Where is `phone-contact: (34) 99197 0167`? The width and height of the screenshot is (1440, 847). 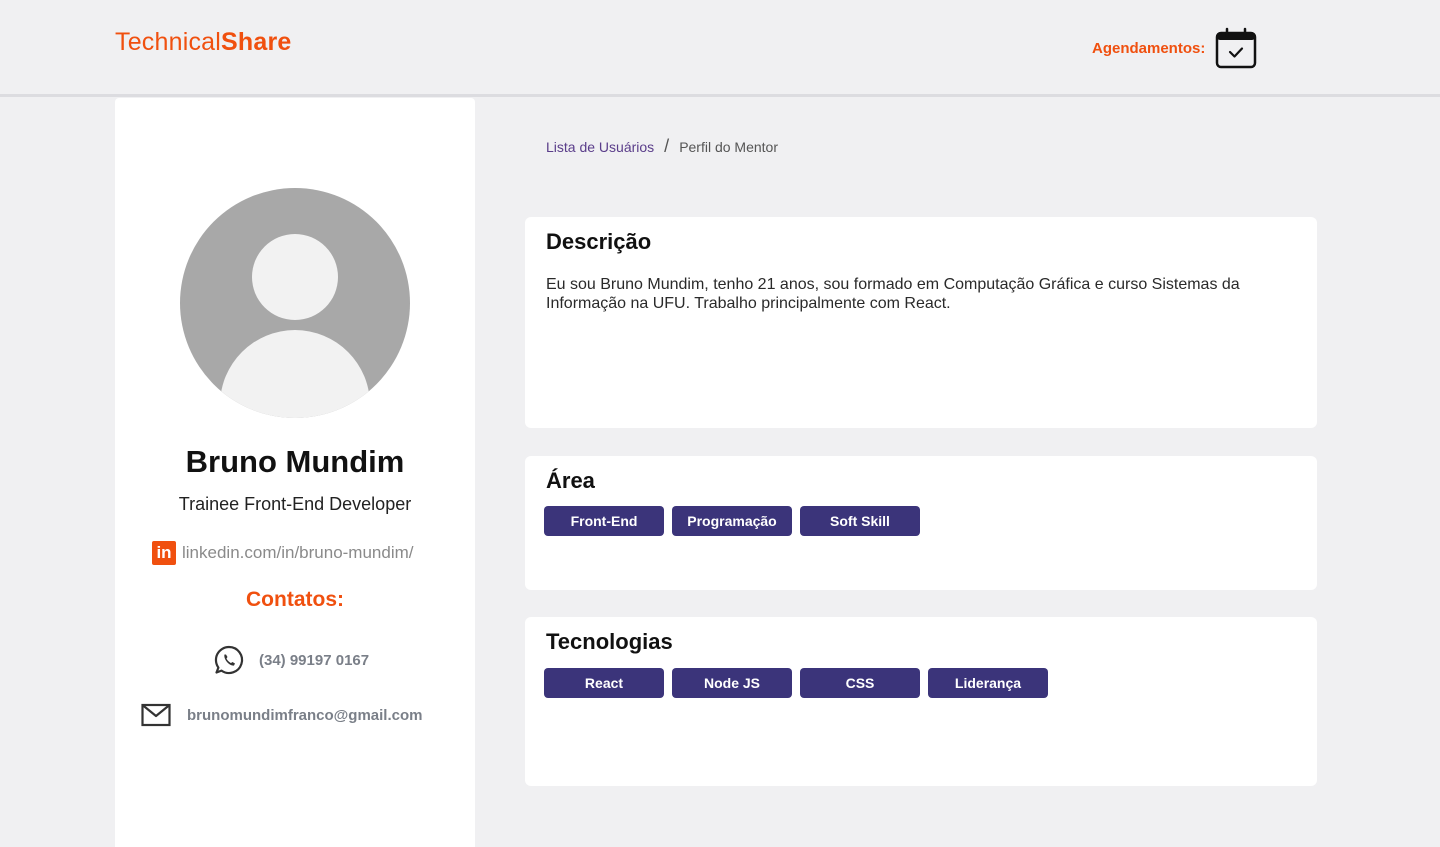 phone-contact: (34) 99197 0167 is located at coordinates (291, 660).